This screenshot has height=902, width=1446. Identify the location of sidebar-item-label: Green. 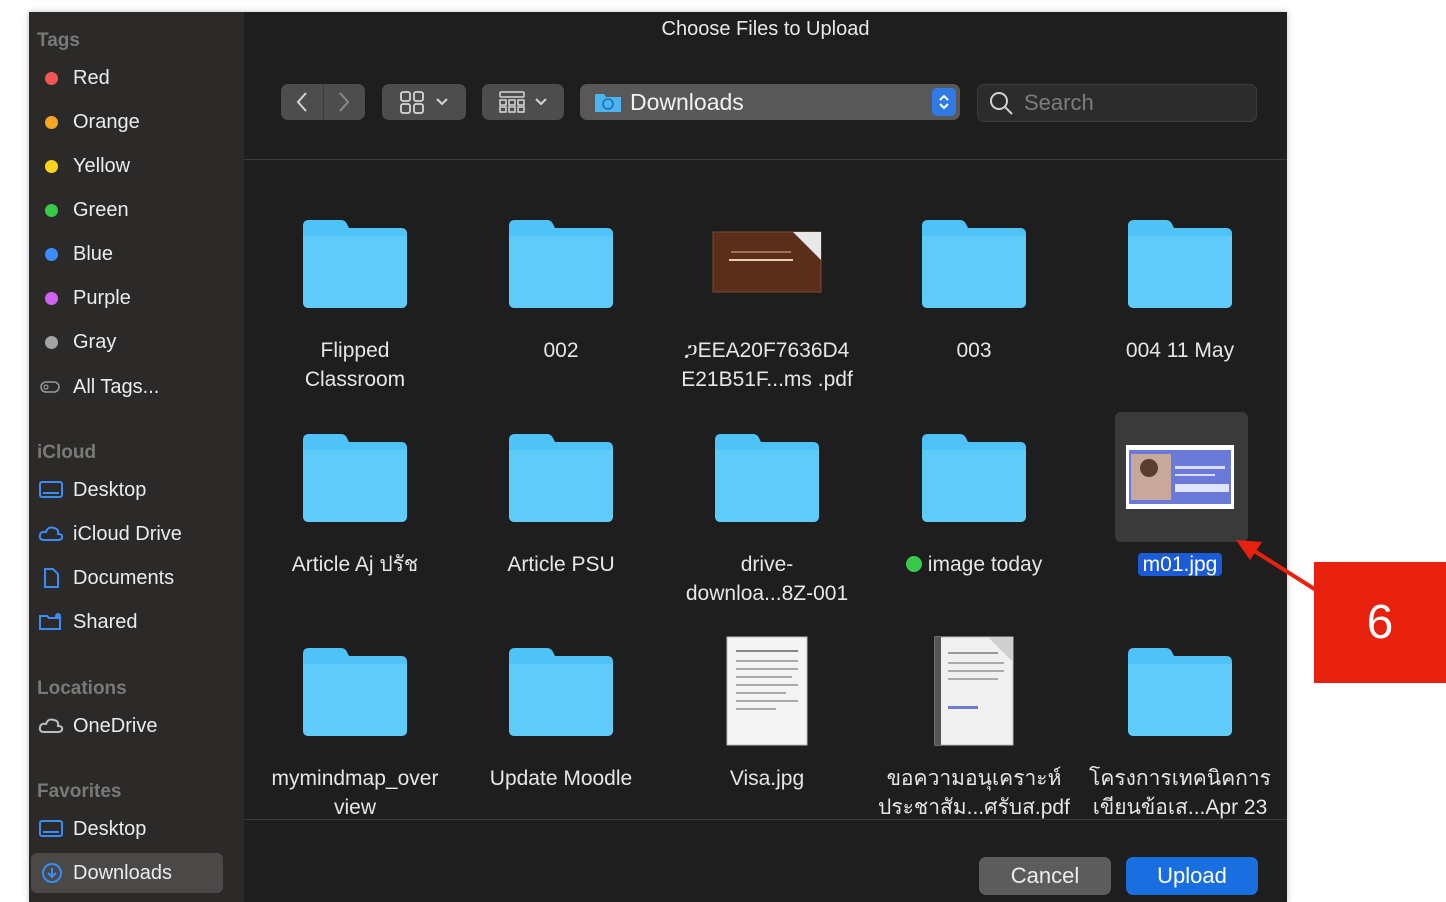
(101, 209).